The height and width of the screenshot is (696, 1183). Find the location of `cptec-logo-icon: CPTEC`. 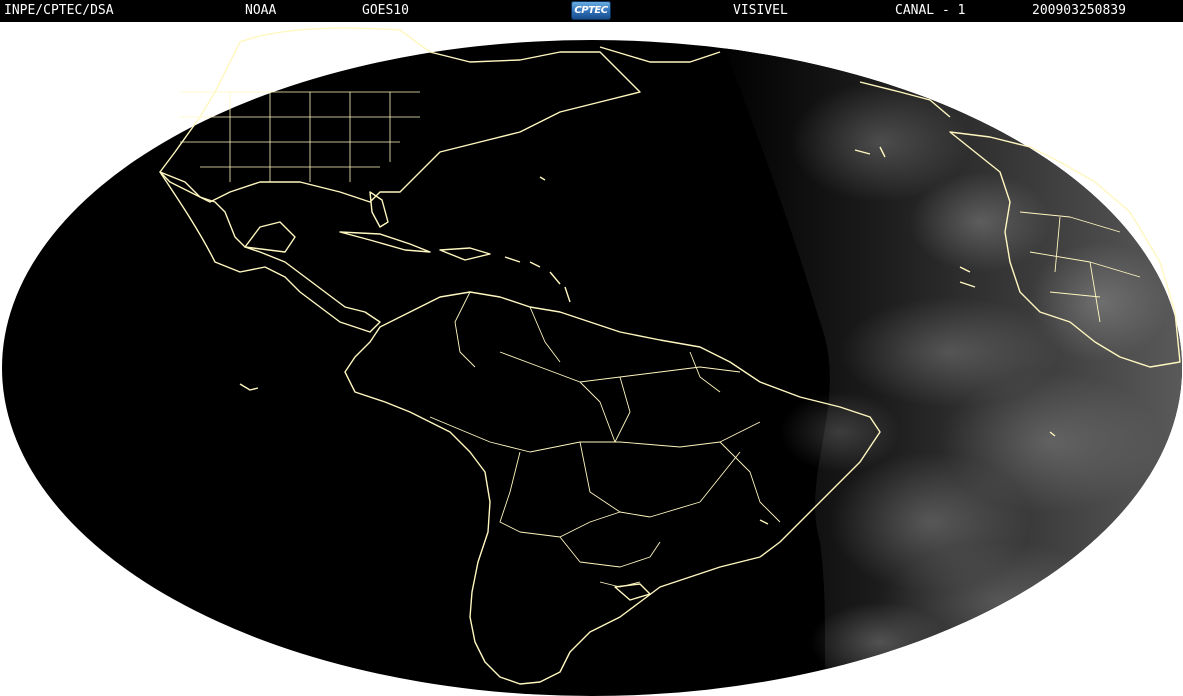

cptec-logo-icon: CPTEC is located at coordinates (591, 10).